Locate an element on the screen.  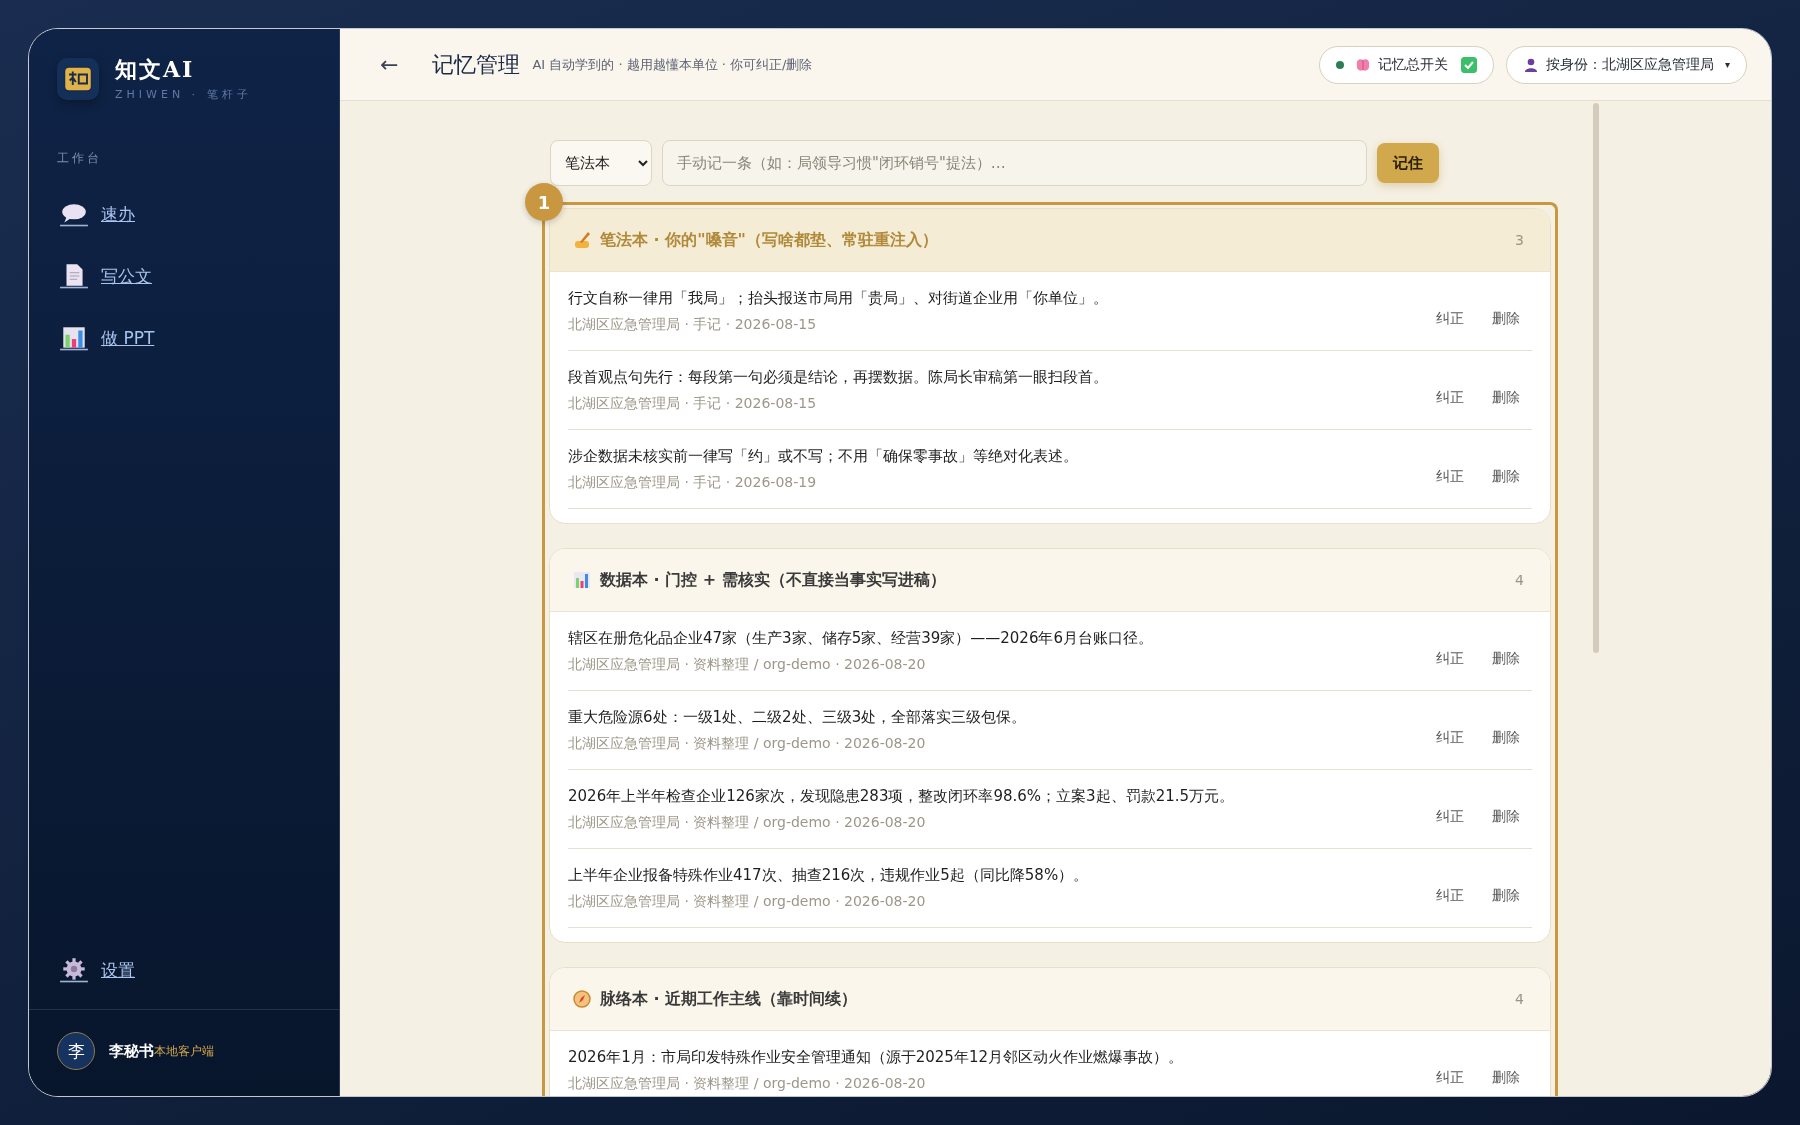
memory-text: 行文自称一律用「我局」；抬头报送市局用「贵局」、对街道企业用「你单位」。 is located at coordinates (838, 298).